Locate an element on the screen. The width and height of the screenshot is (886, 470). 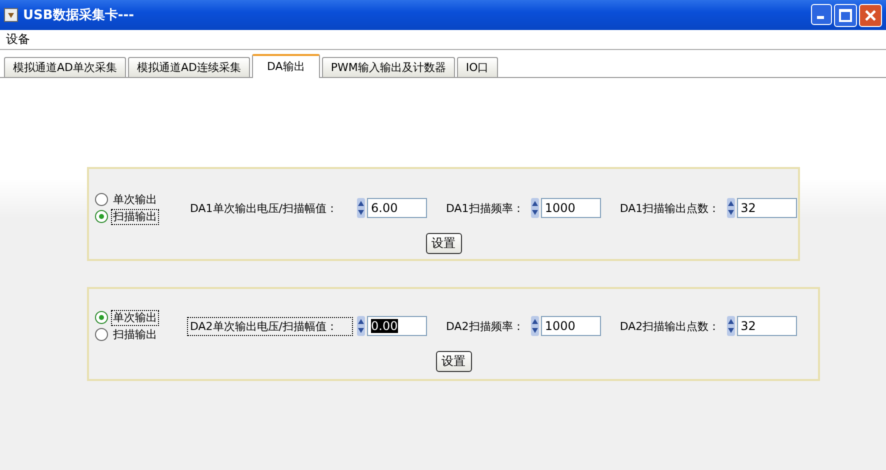
radio-label: 单次输出 is located at coordinates (135, 200).